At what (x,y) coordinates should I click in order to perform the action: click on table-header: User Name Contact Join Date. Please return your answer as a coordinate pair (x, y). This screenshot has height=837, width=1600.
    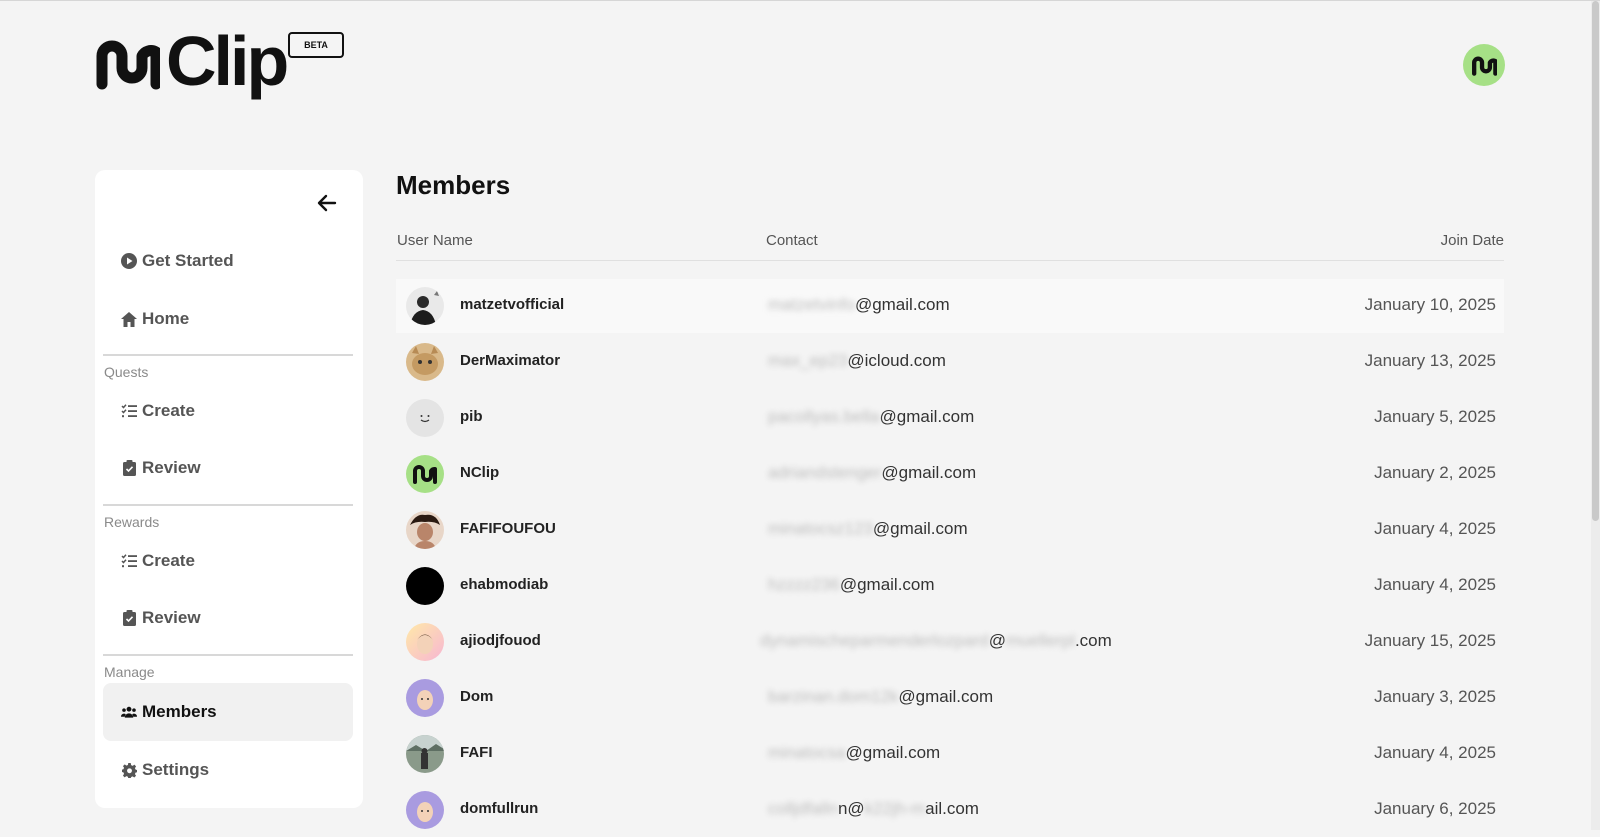
    Looking at the image, I should click on (950, 245).